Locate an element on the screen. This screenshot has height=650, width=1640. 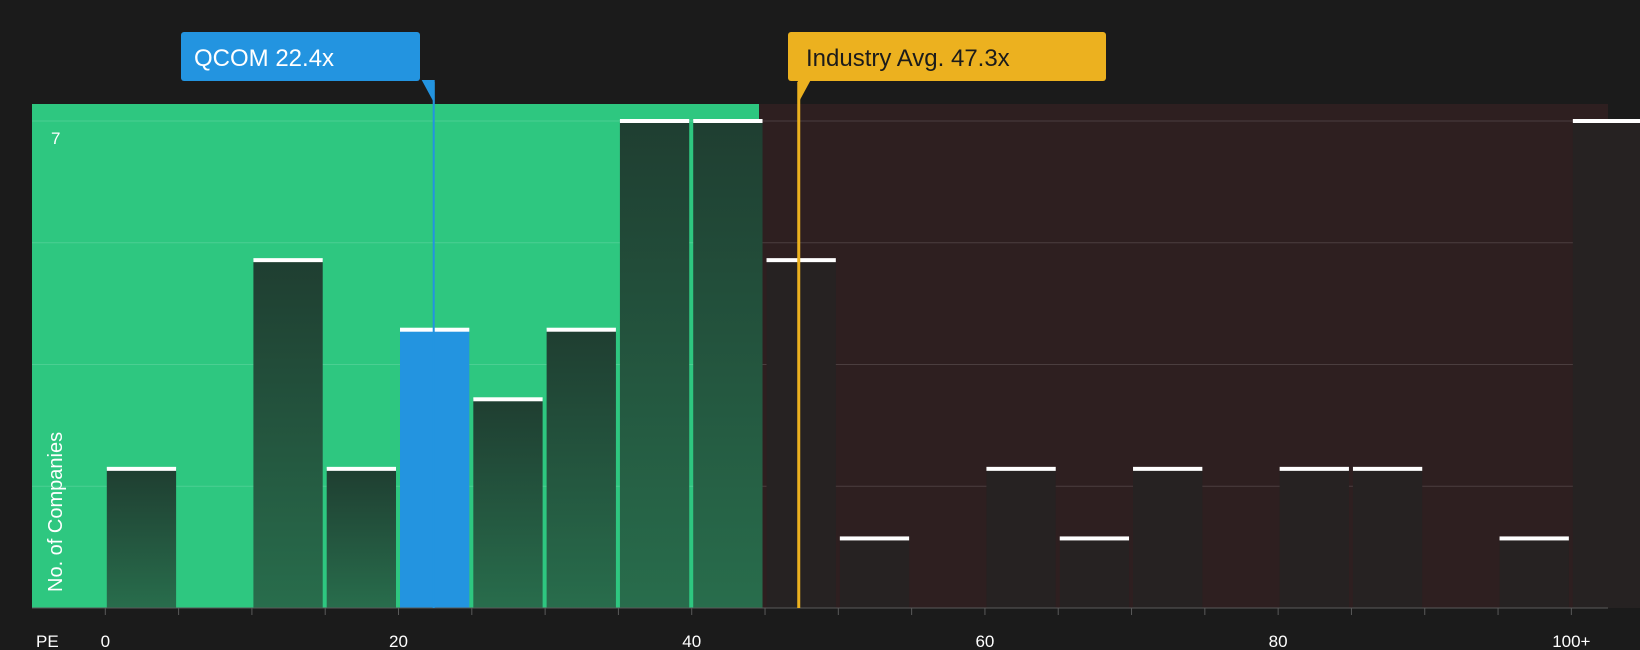
x-tick-label: 60 is located at coordinates (984, 641).